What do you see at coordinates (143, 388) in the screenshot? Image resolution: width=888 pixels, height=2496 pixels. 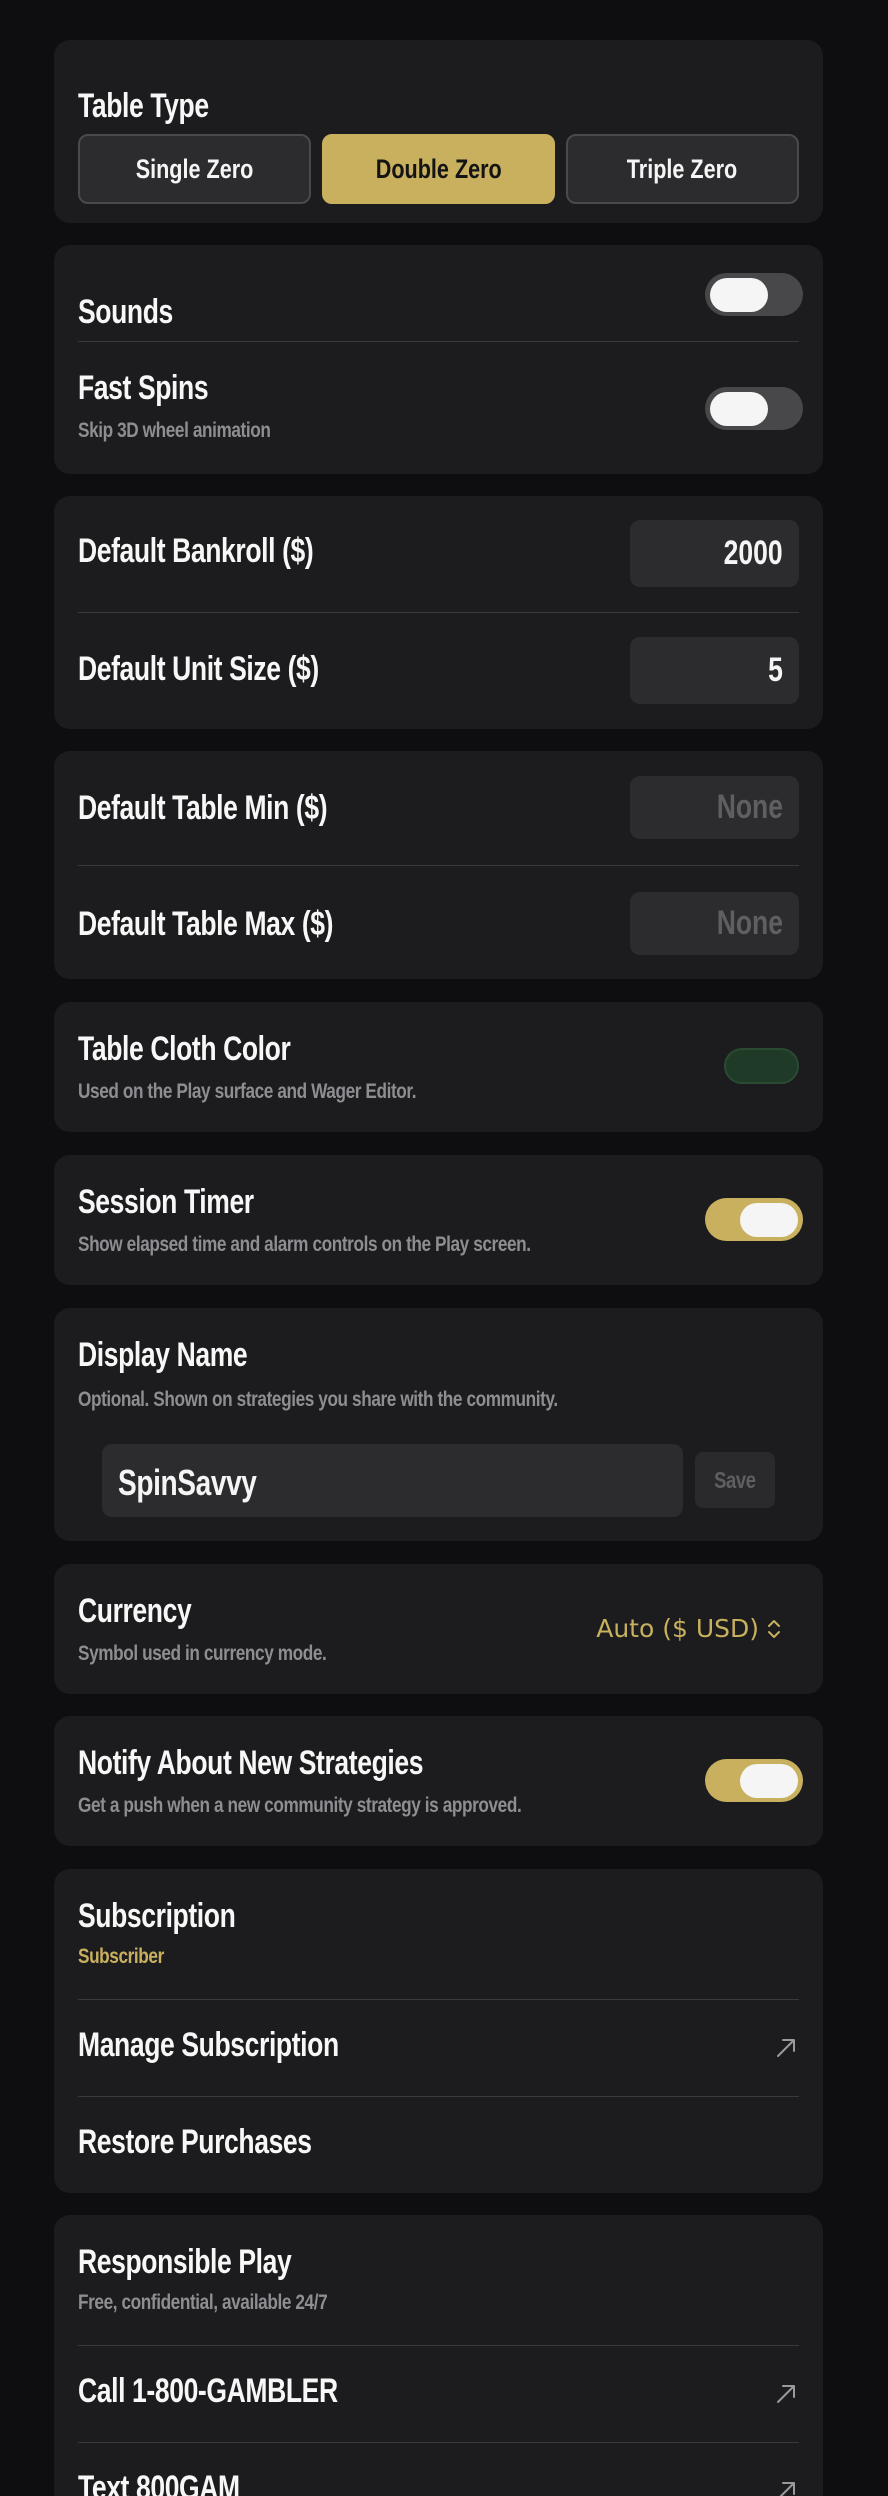 I see `fast-spins-label: Fast Spins` at bounding box center [143, 388].